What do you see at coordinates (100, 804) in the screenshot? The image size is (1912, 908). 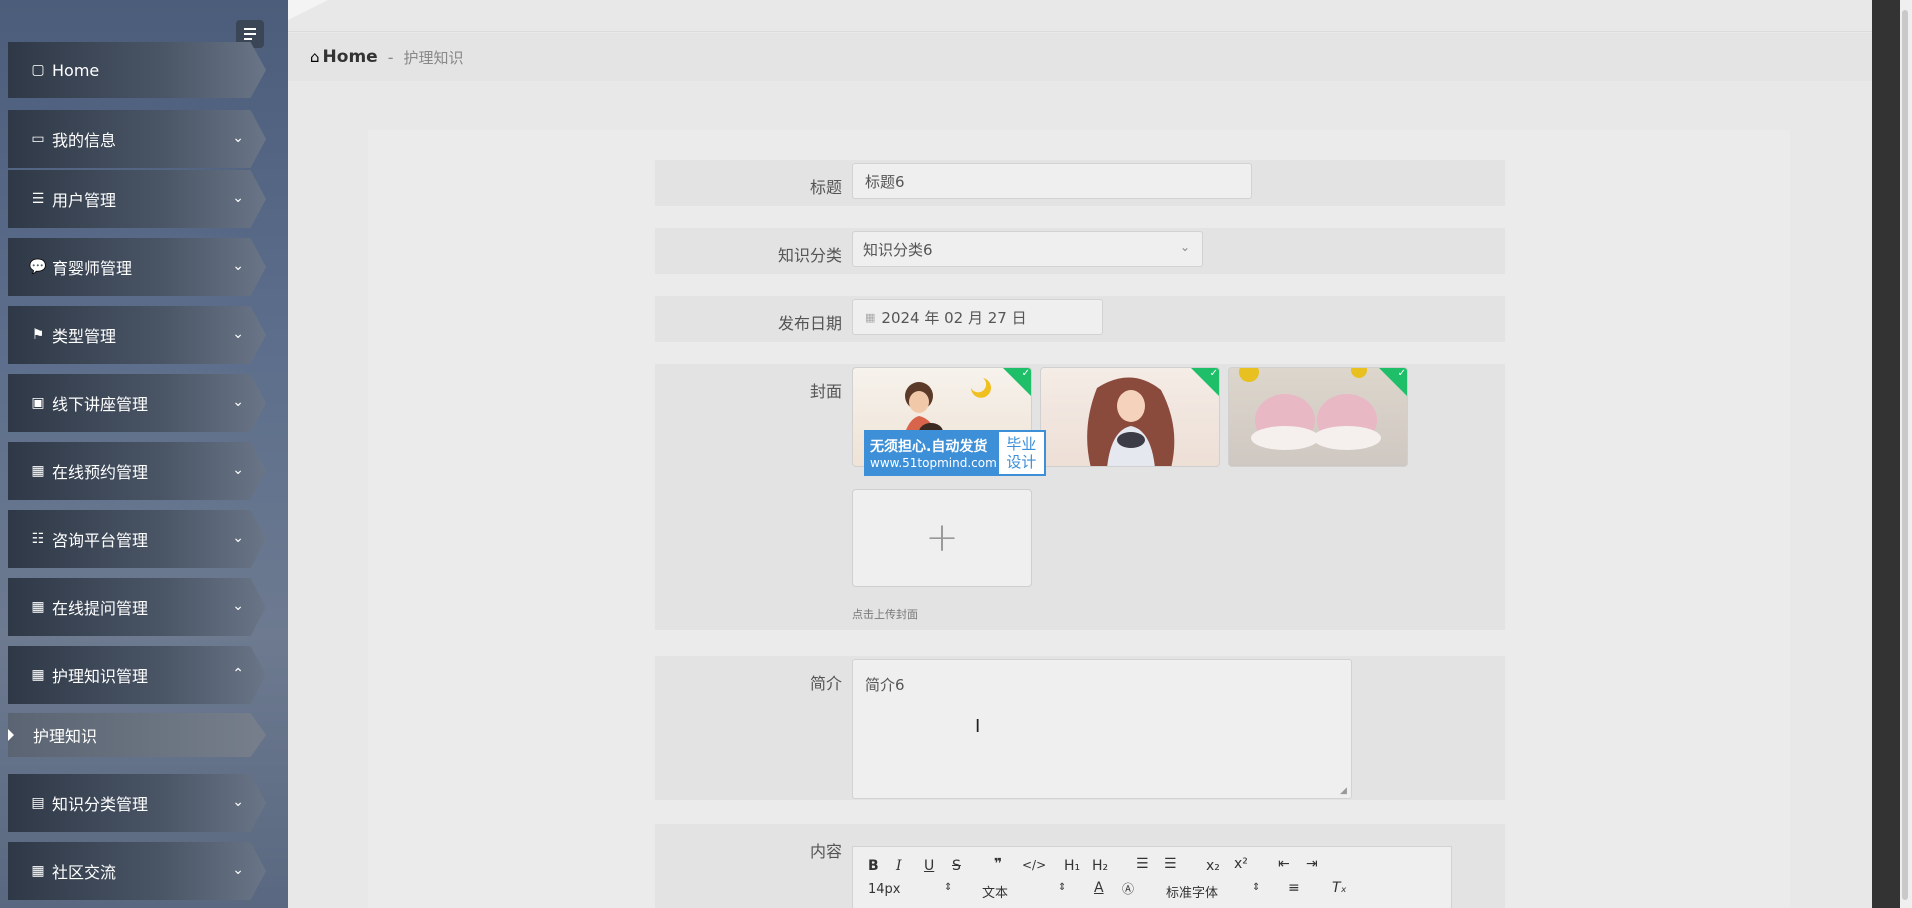 I see `sidebar-item-label: 知识分类管理` at bounding box center [100, 804].